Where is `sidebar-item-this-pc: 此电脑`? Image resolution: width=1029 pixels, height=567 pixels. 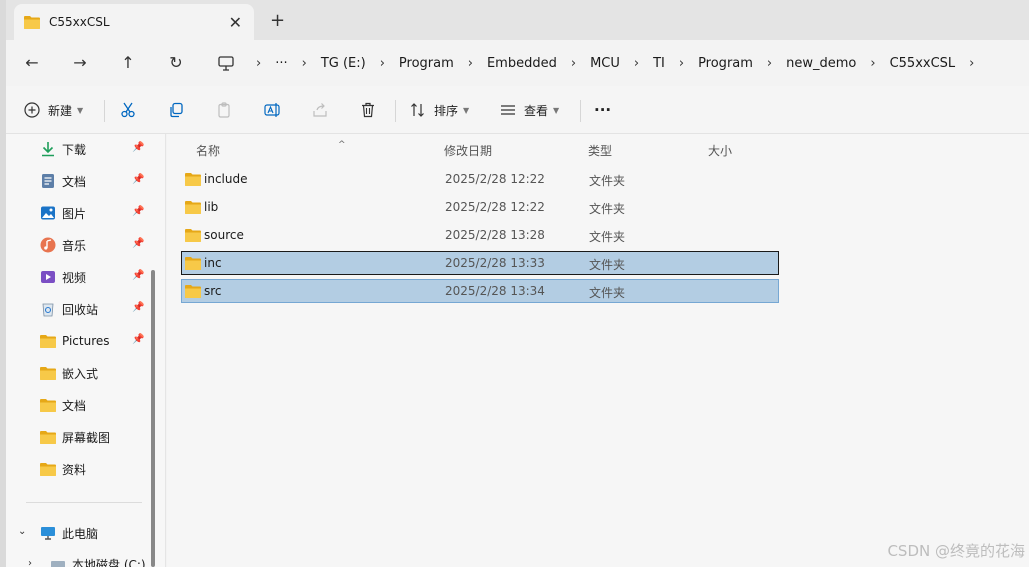
sidebar-item-this-pc: 此电脑 is located at coordinates (95, 533).